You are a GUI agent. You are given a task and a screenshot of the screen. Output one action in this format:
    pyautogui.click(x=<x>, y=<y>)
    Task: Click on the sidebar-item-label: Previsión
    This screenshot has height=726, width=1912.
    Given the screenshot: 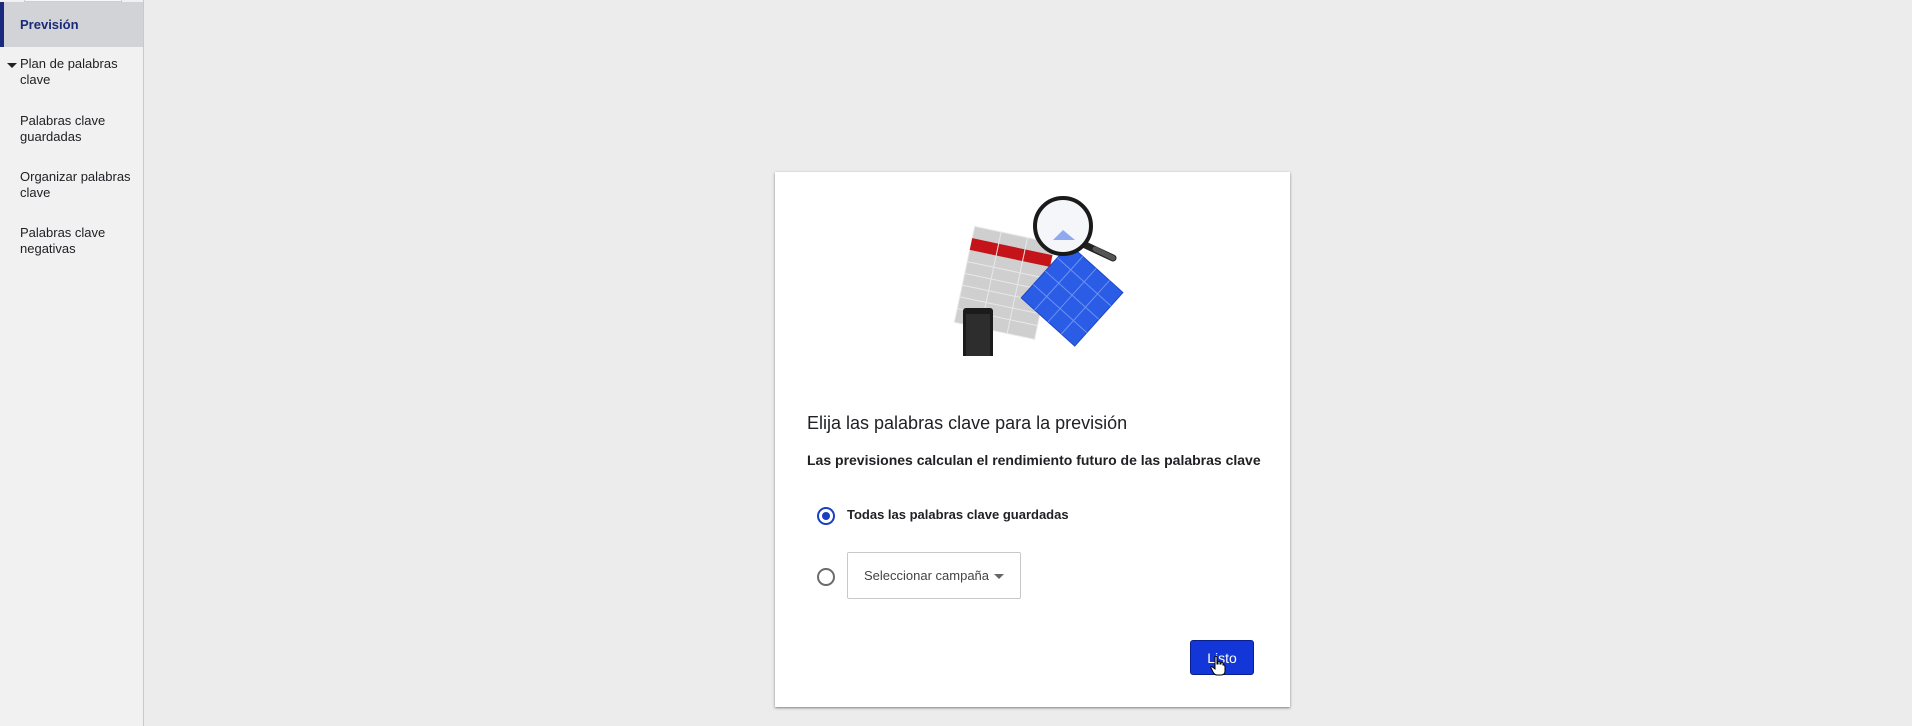 What is the action you would take?
    pyautogui.click(x=49, y=24)
    